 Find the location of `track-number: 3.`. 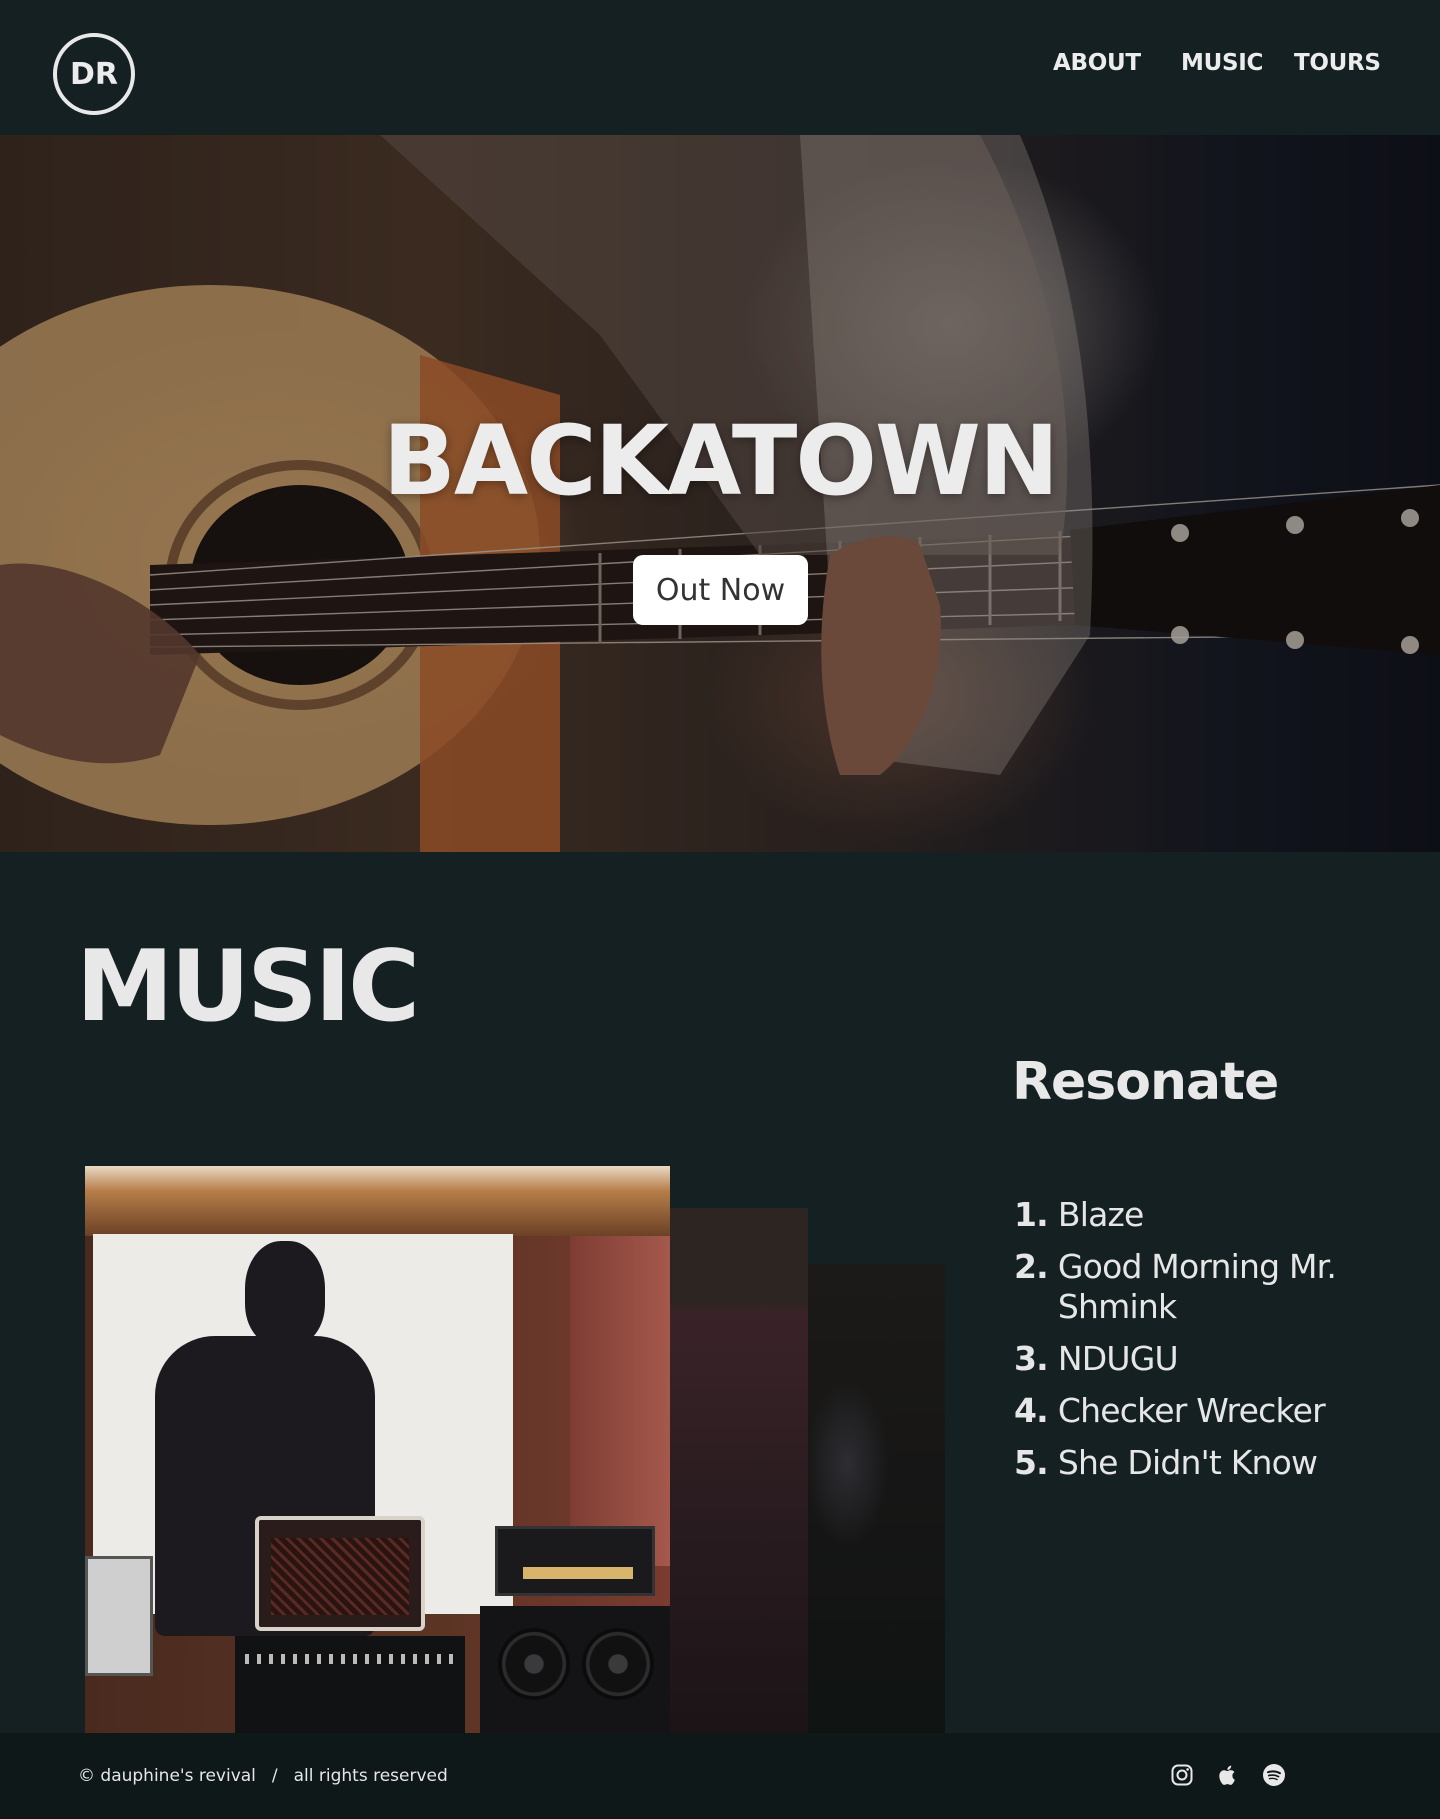

track-number: 3. is located at coordinates (1031, 1358).